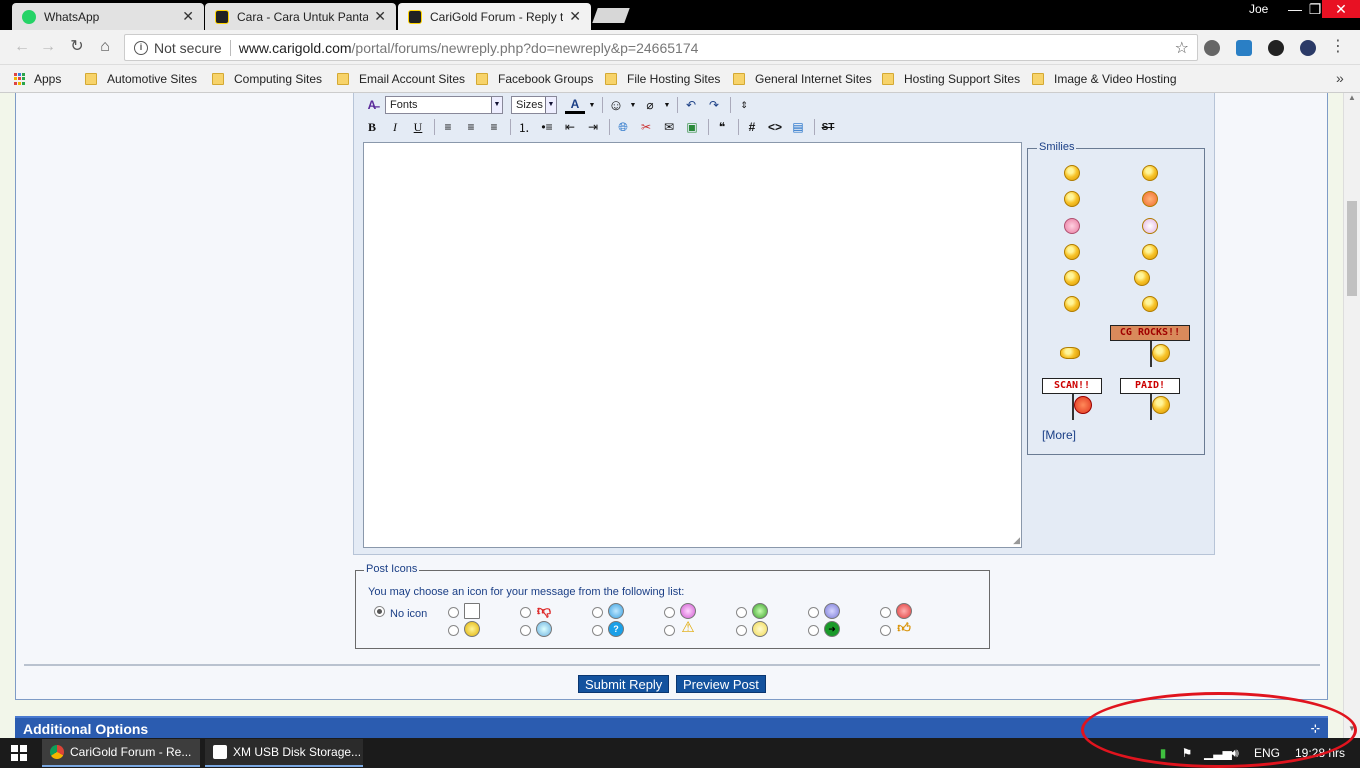  I want to click on new-tab-button, so click(611, 15).